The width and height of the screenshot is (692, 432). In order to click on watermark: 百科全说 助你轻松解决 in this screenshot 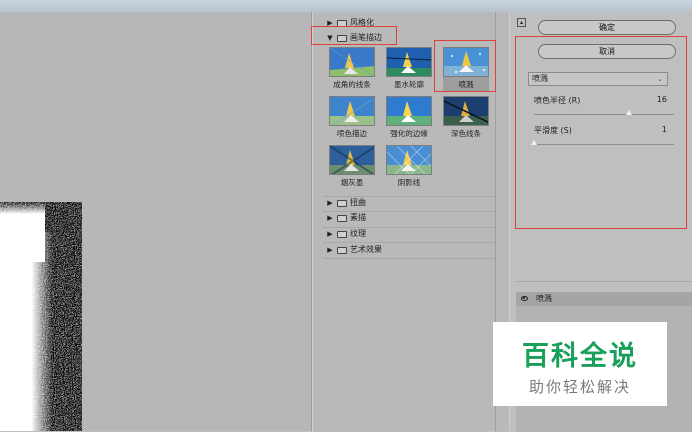, I will do `click(580, 364)`.